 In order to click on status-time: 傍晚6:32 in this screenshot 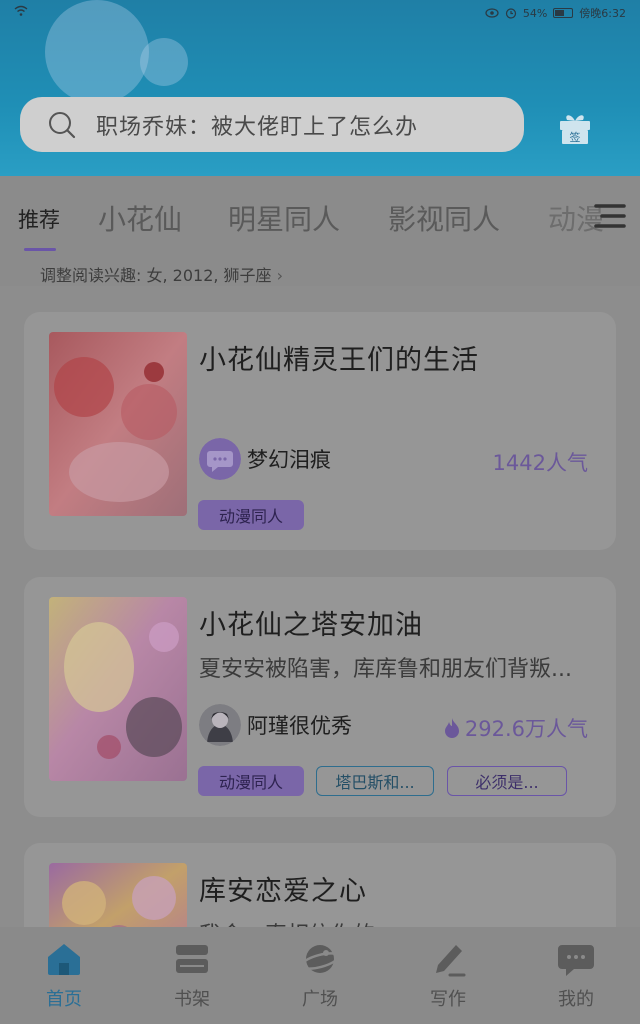, I will do `click(602, 13)`.